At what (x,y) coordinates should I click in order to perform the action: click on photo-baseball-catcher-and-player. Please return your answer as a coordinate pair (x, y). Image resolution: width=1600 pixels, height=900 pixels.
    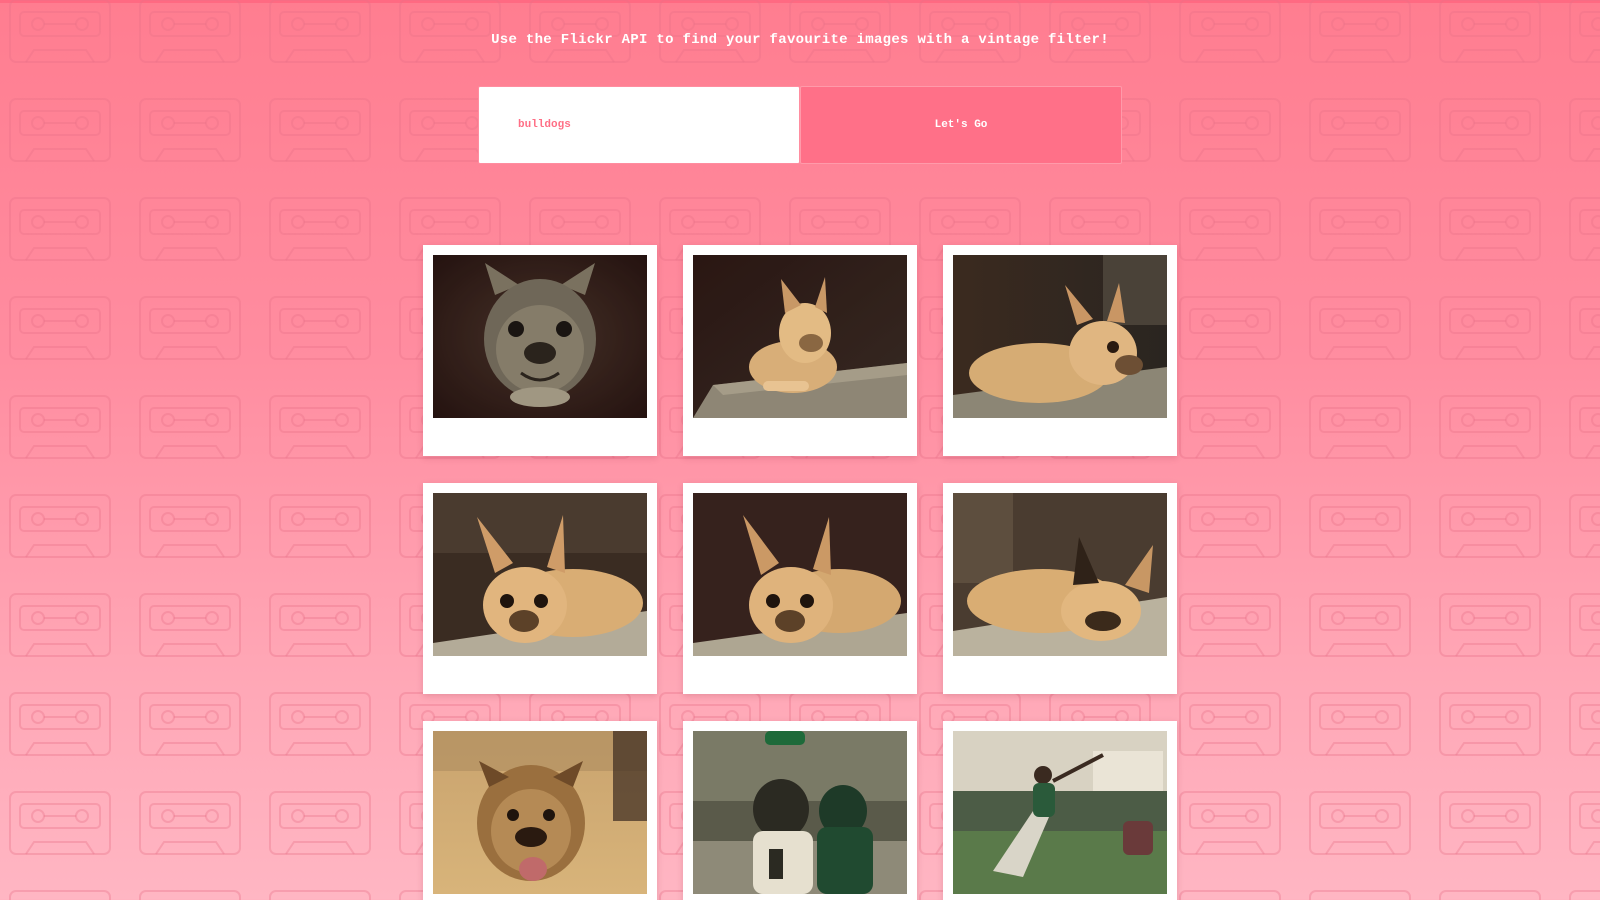
    Looking at the image, I should click on (800, 812).